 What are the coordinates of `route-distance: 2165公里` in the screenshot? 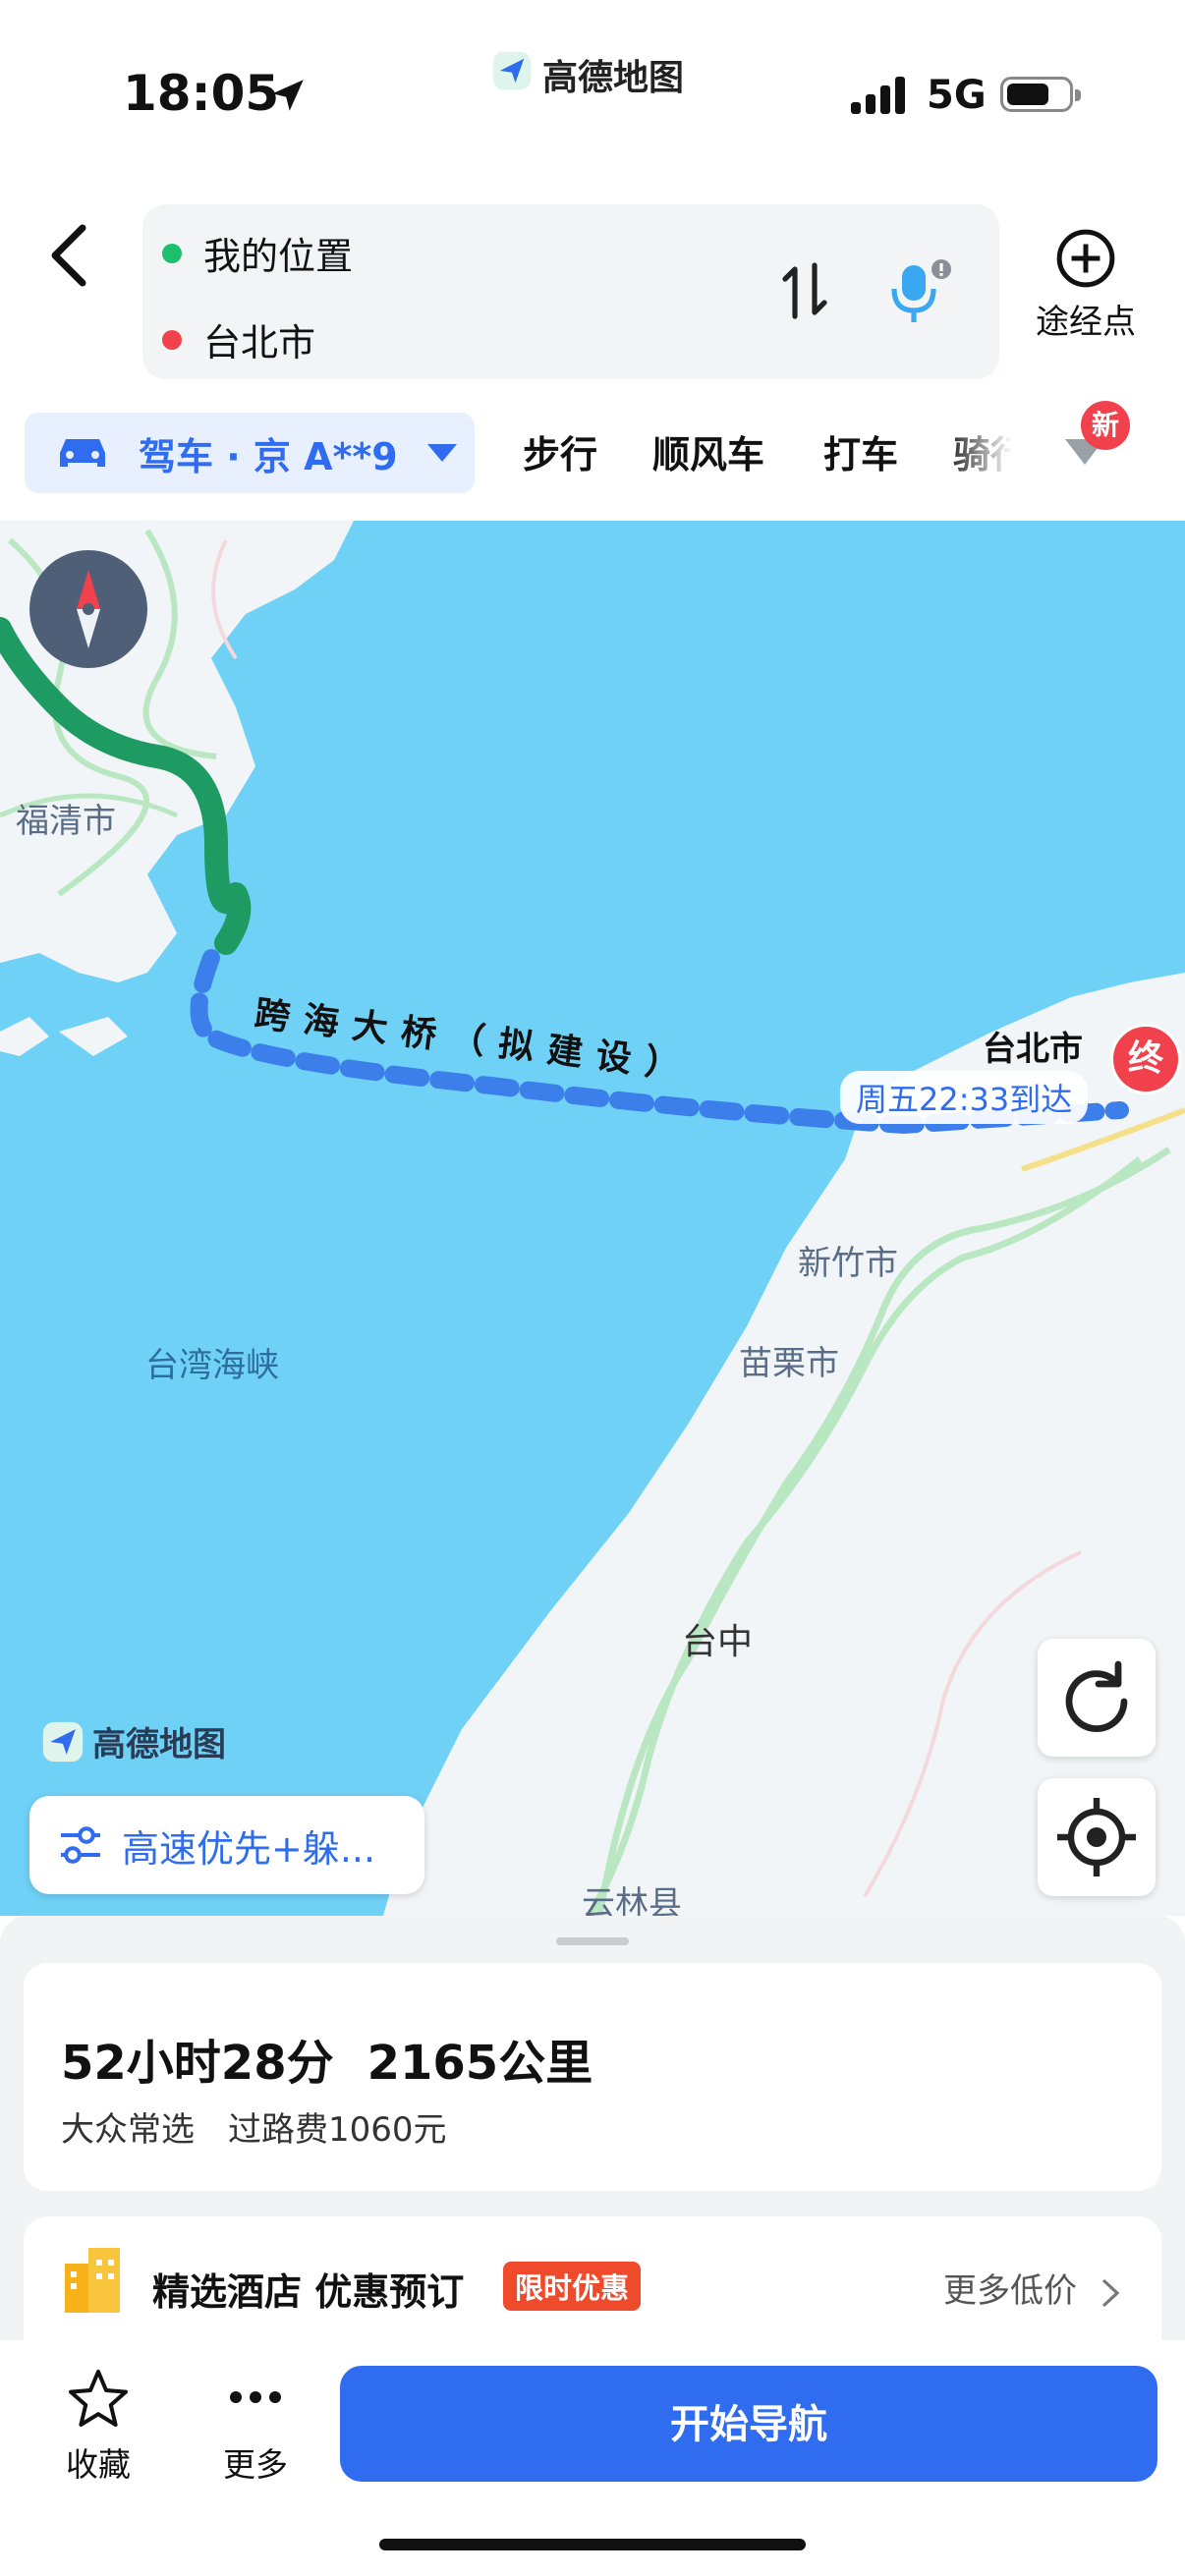 It's located at (480, 2063).